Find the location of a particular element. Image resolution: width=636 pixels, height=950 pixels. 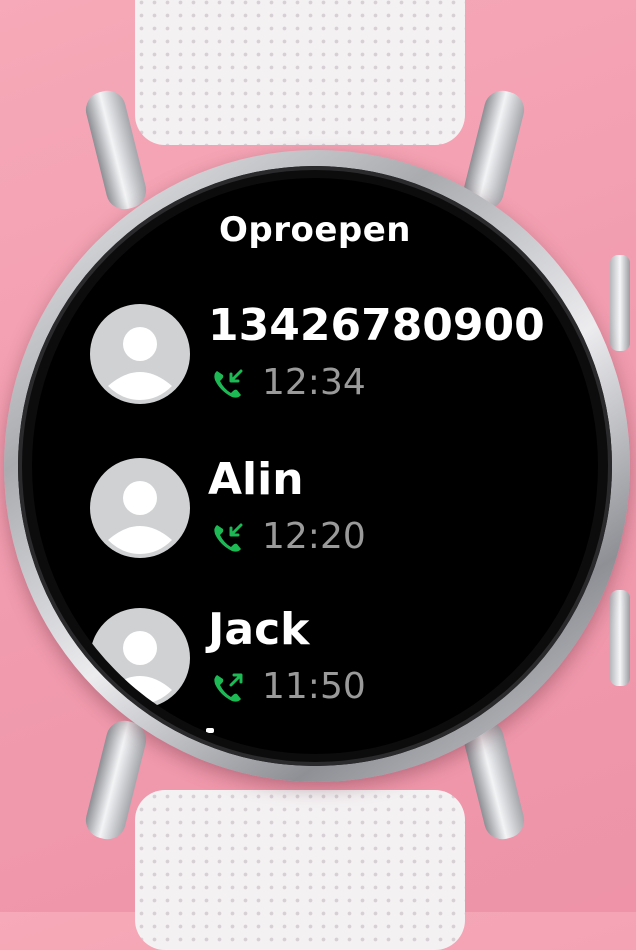

crown-button-bottom is located at coordinates (620, 638).